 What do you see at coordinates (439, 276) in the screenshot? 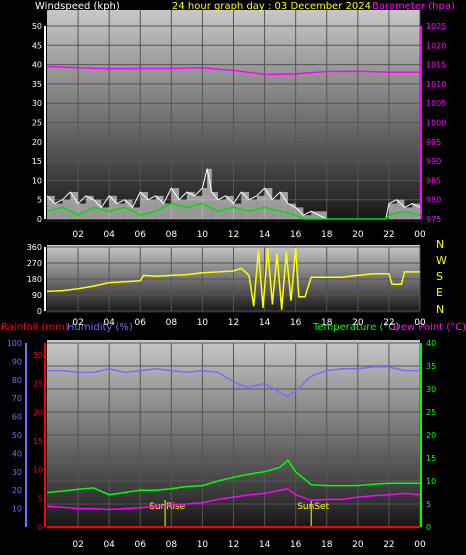
I see `compass-s: S` at bounding box center [439, 276].